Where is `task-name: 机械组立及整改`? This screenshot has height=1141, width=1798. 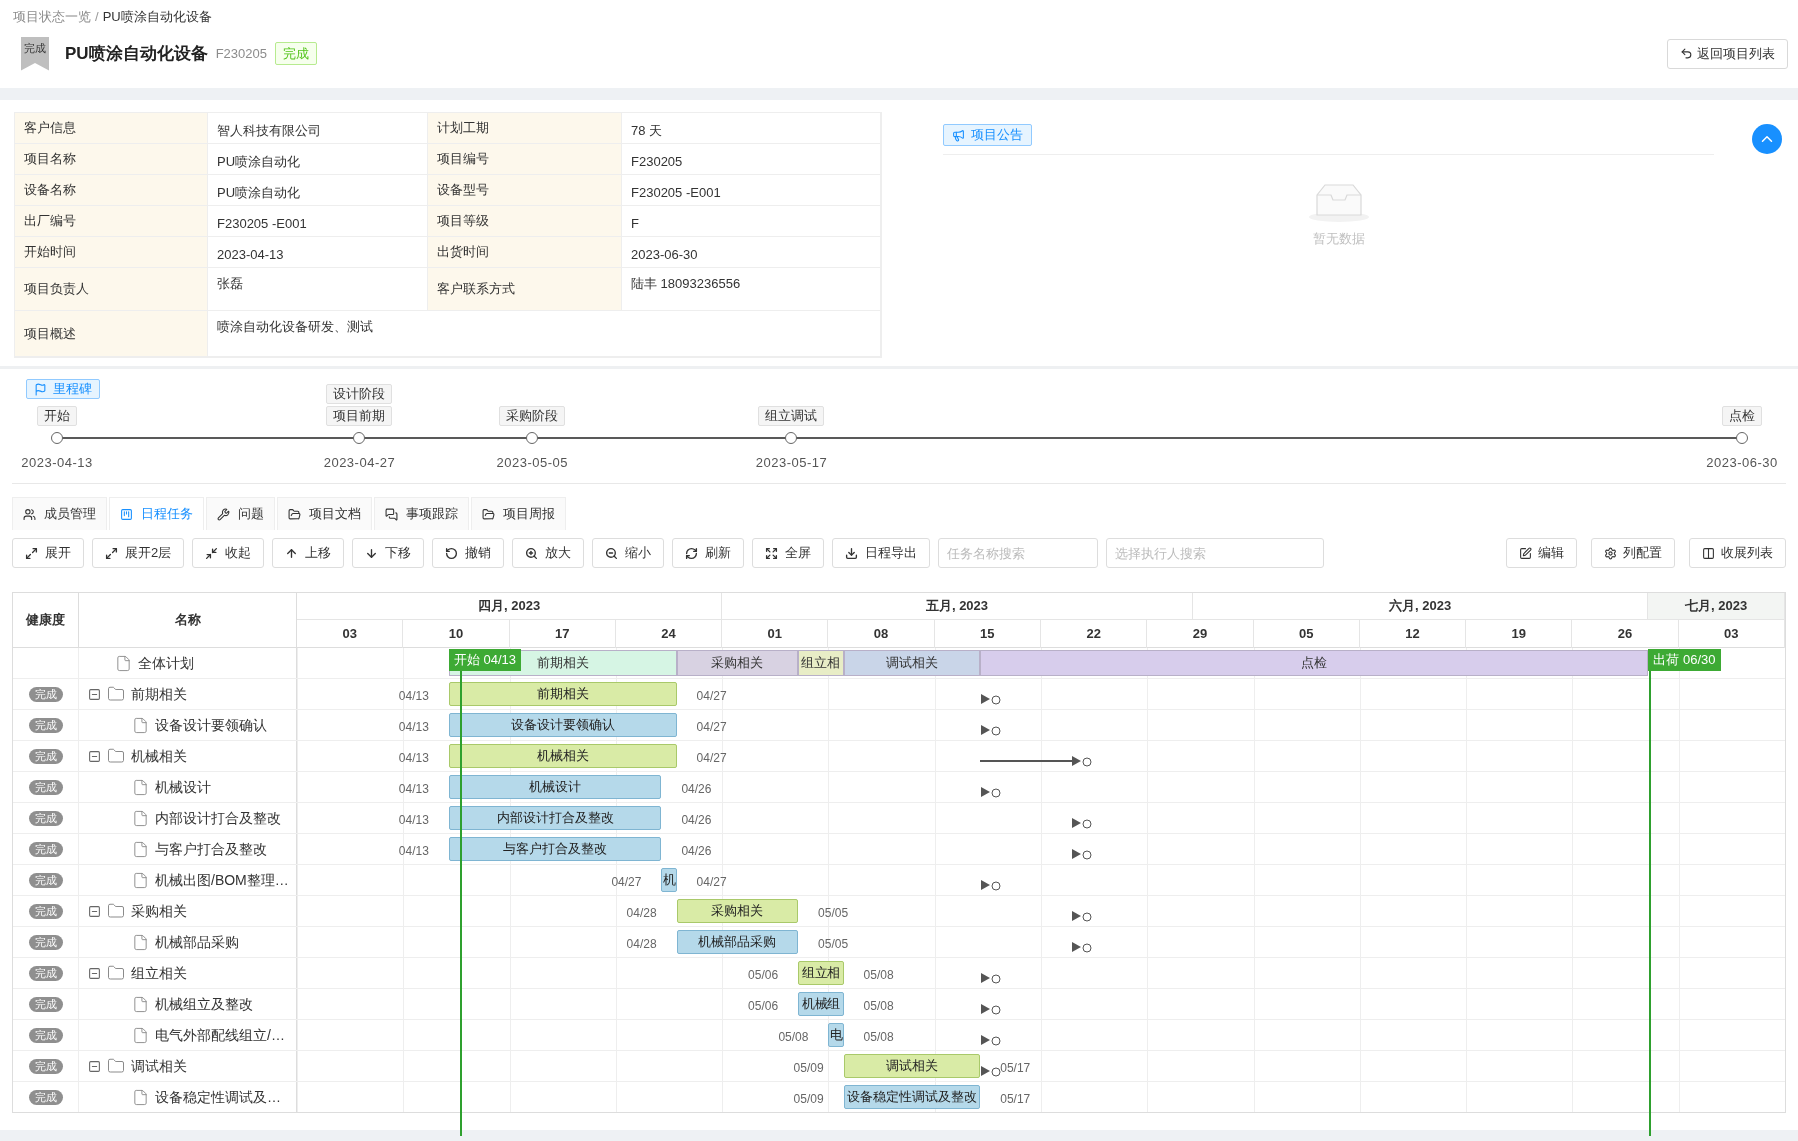 task-name: 机械组立及整改 is located at coordinates (204, 1004).